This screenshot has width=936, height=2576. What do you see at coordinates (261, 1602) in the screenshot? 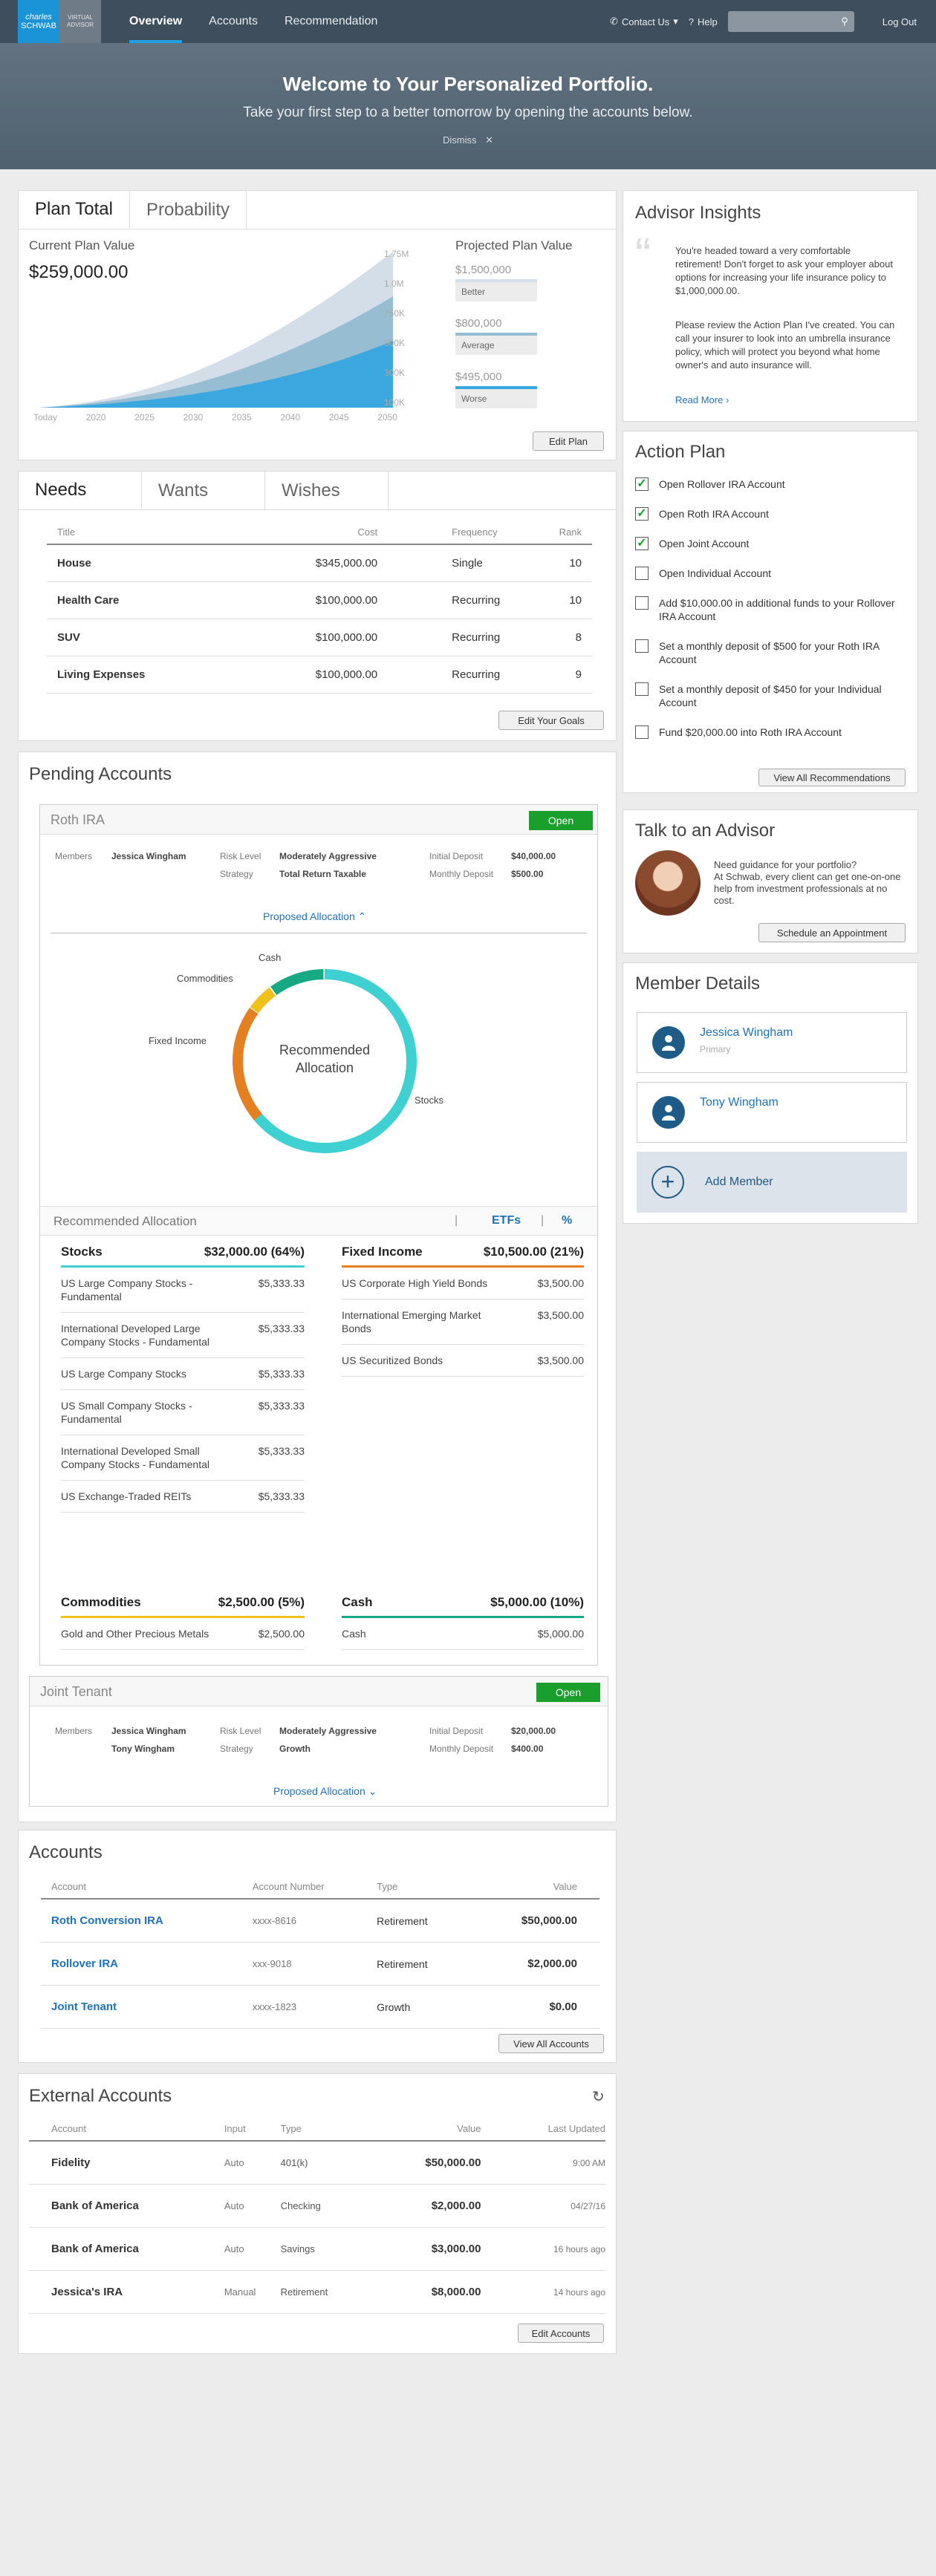
I see `group-total: $2,500.00 (5%)` at bounding box center [261, 1602].